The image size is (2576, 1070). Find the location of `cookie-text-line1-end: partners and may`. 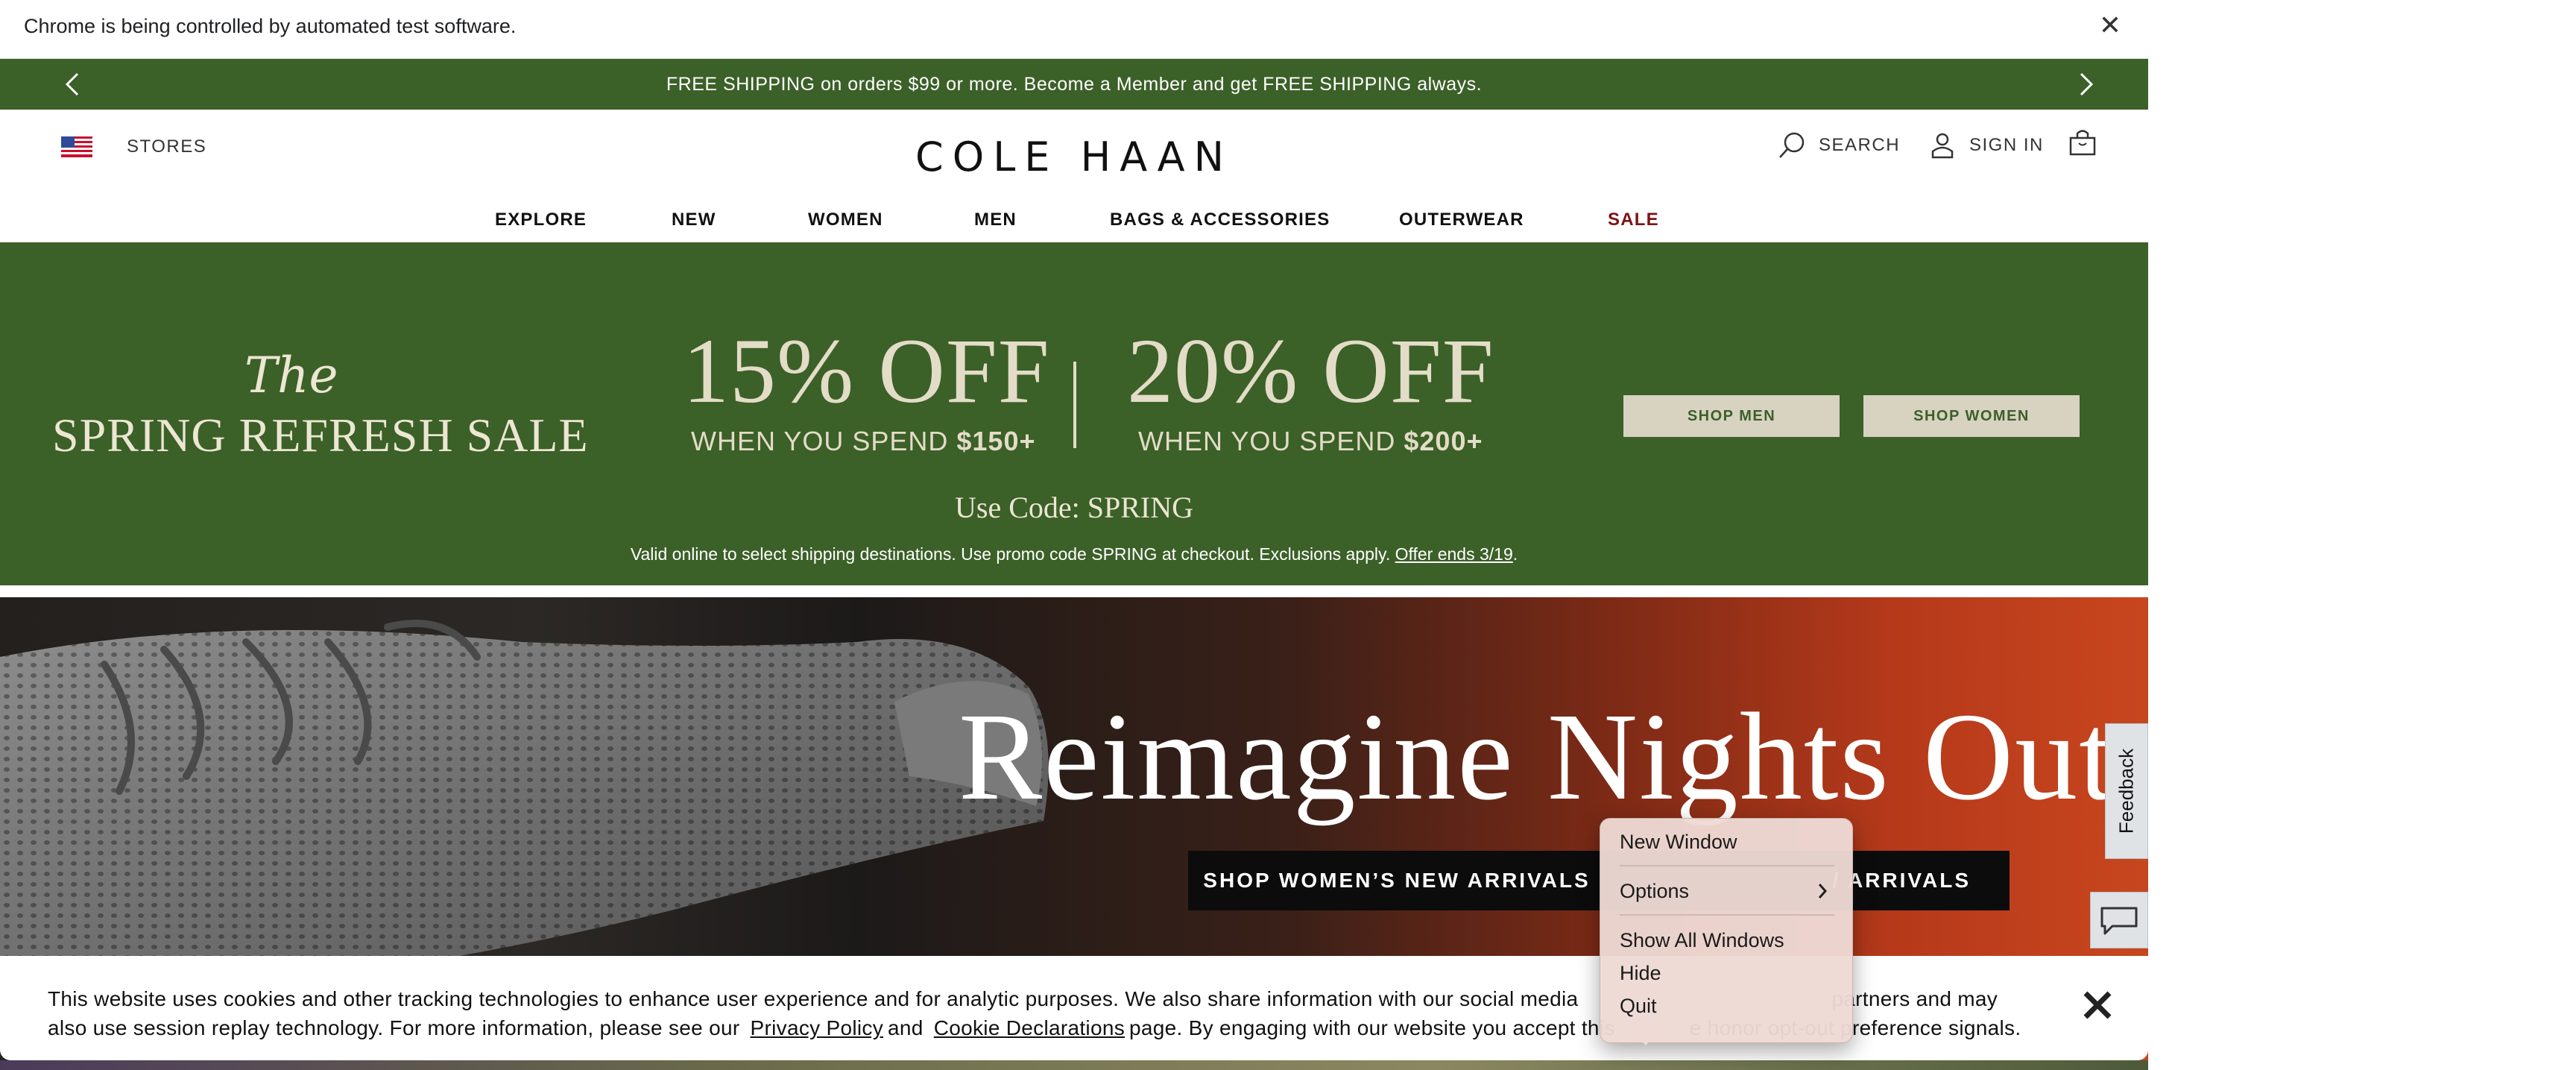

cookie-text-line1-end: partners and may is located at coordinates (1914, 998).